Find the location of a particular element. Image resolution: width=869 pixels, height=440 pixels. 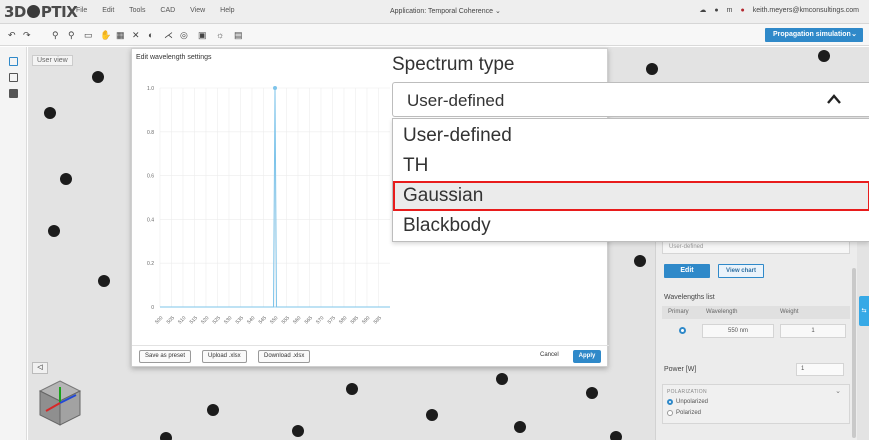

x-tick-label: 575 is located at coordinates (332, 320).